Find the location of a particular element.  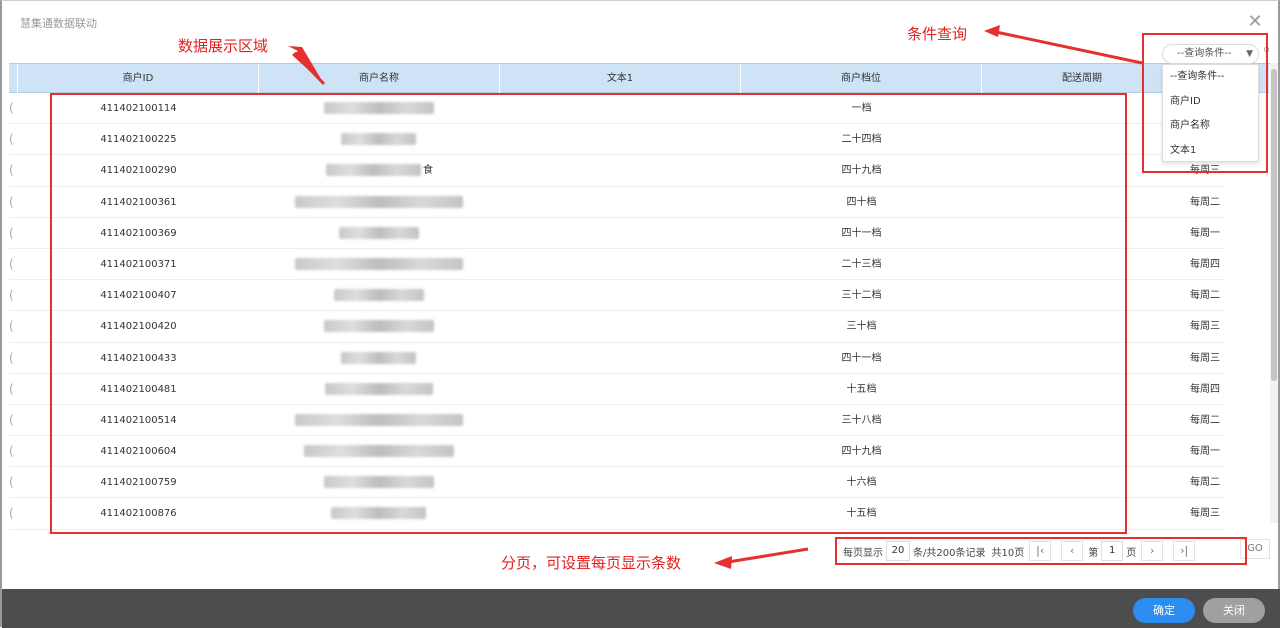

query-option-merchant-name: 商户名称 is located at coordinates (1210, 126).